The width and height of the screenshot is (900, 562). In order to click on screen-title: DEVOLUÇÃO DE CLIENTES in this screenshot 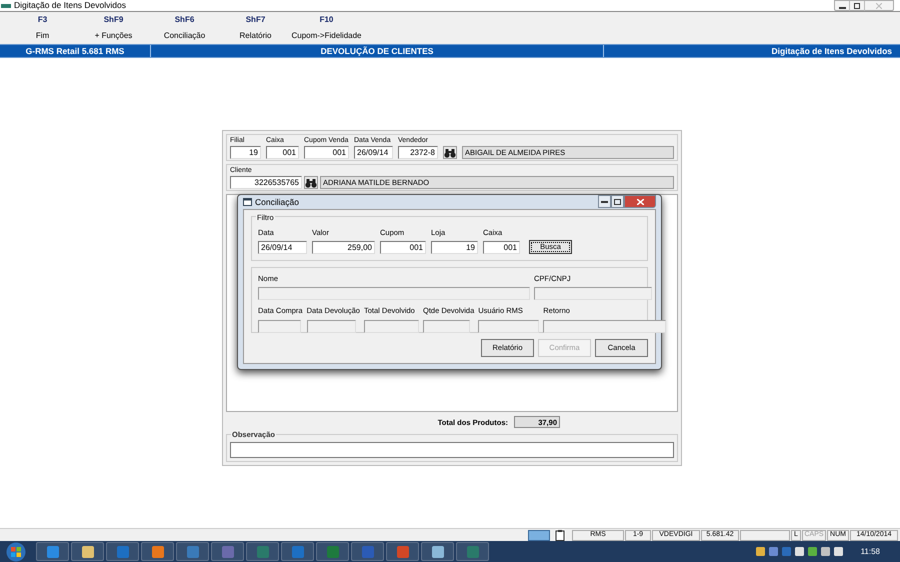, I will do `click(377, 51)`.